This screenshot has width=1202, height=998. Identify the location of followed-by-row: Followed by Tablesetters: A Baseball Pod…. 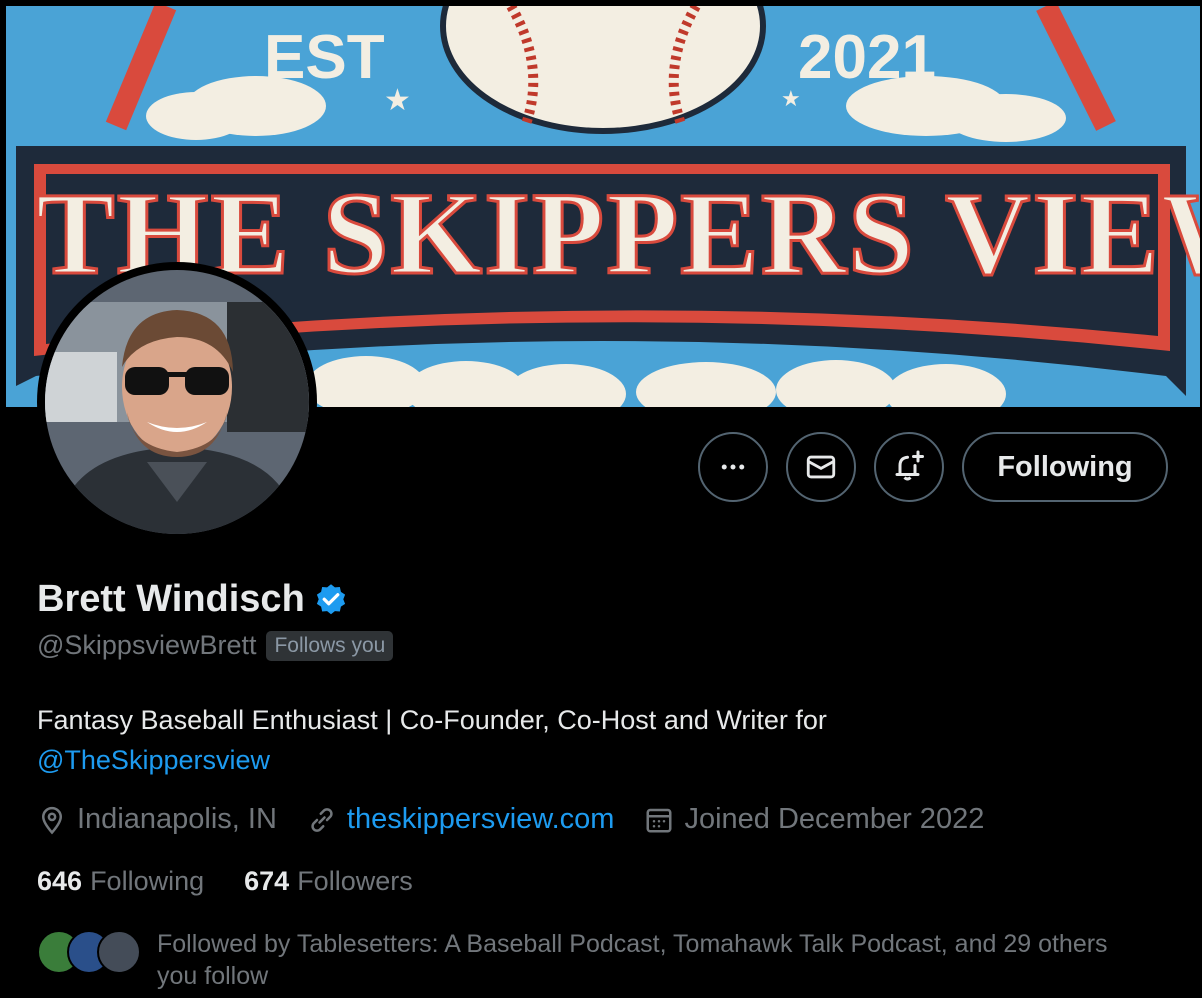
(577, 960).